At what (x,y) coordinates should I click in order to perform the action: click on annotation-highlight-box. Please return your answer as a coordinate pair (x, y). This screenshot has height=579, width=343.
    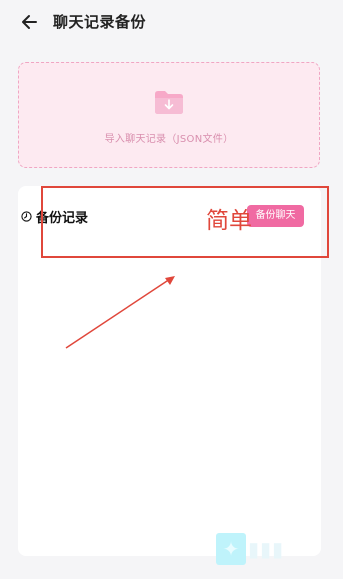
    Looking at the image, I should click on (185, 222).